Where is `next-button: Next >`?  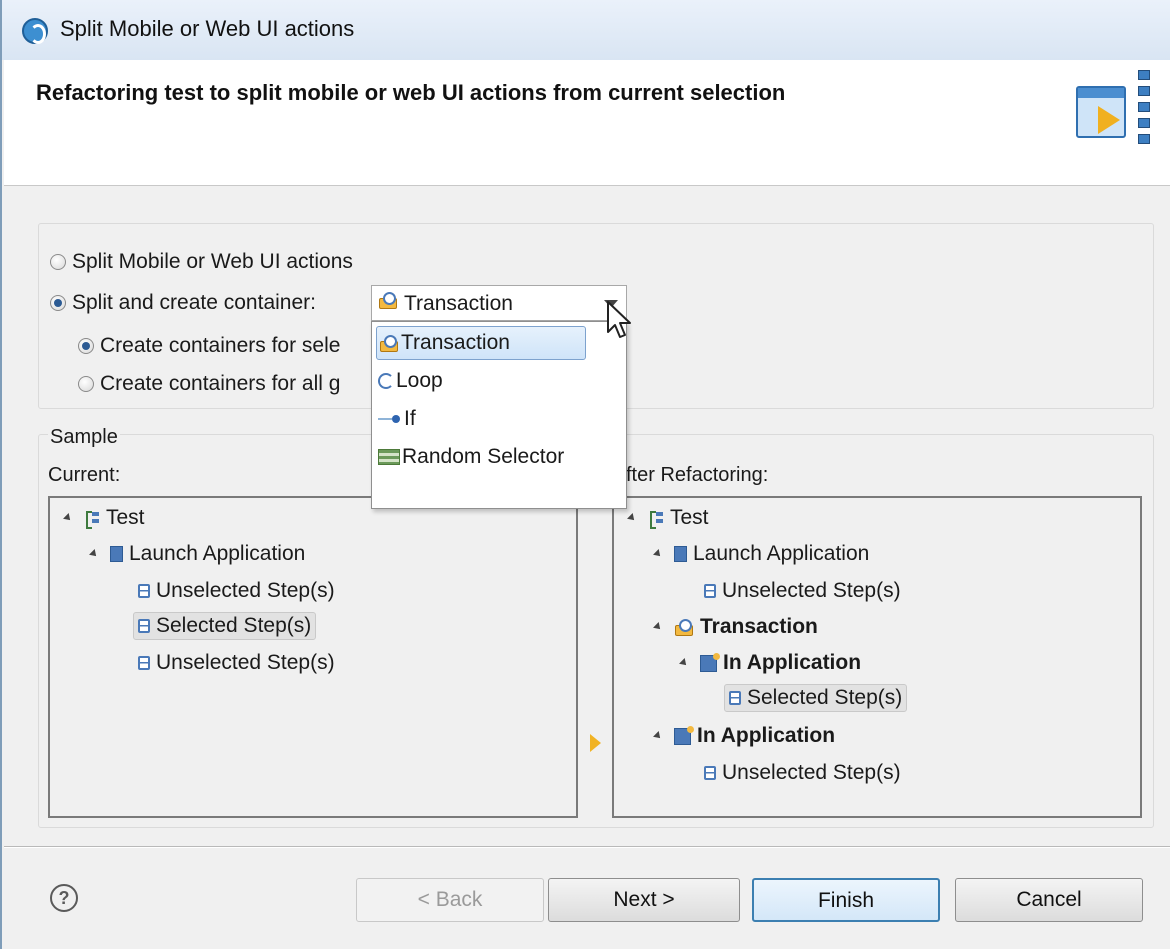 next-button: Next > is located at coordinates (644, 900).